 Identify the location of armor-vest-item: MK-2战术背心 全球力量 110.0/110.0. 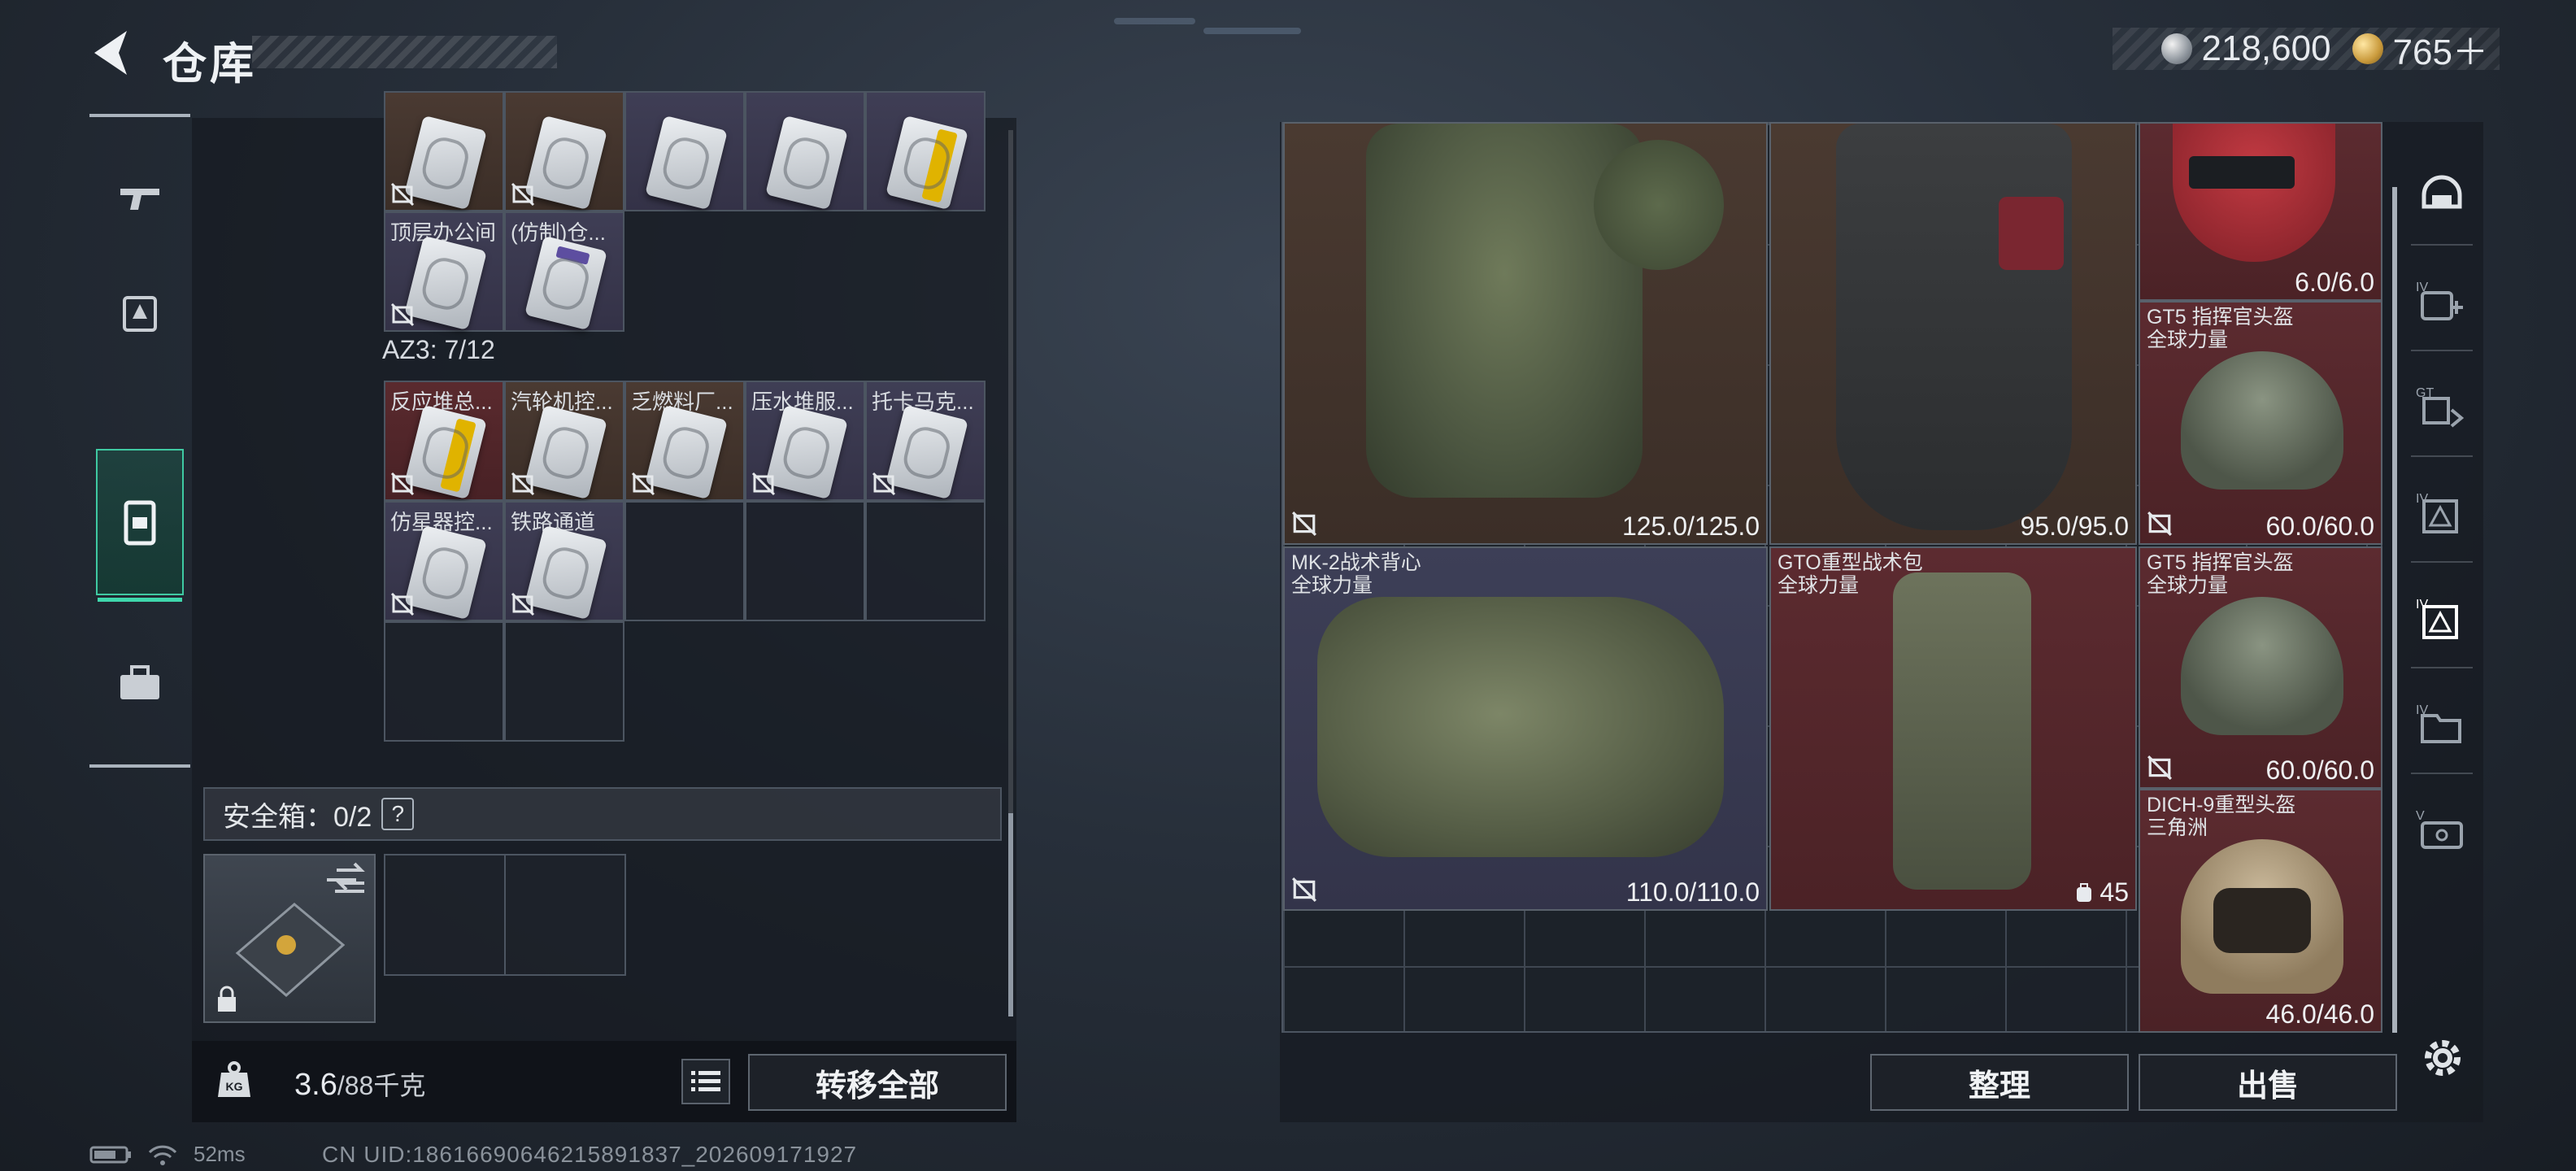
(1526, 728).